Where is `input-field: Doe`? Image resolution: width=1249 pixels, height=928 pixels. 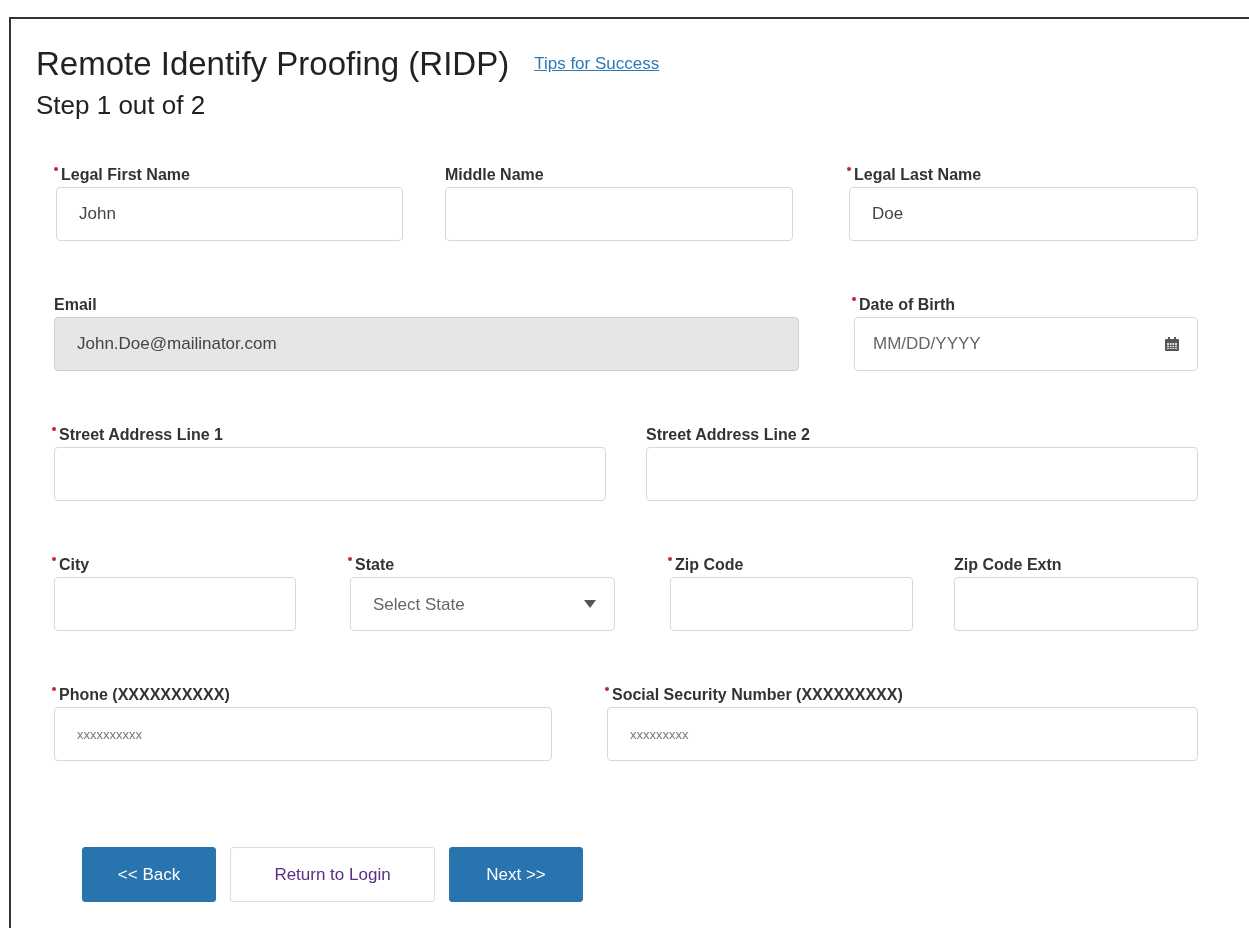
input-field: Doe is located at coordinates (1023, 214).